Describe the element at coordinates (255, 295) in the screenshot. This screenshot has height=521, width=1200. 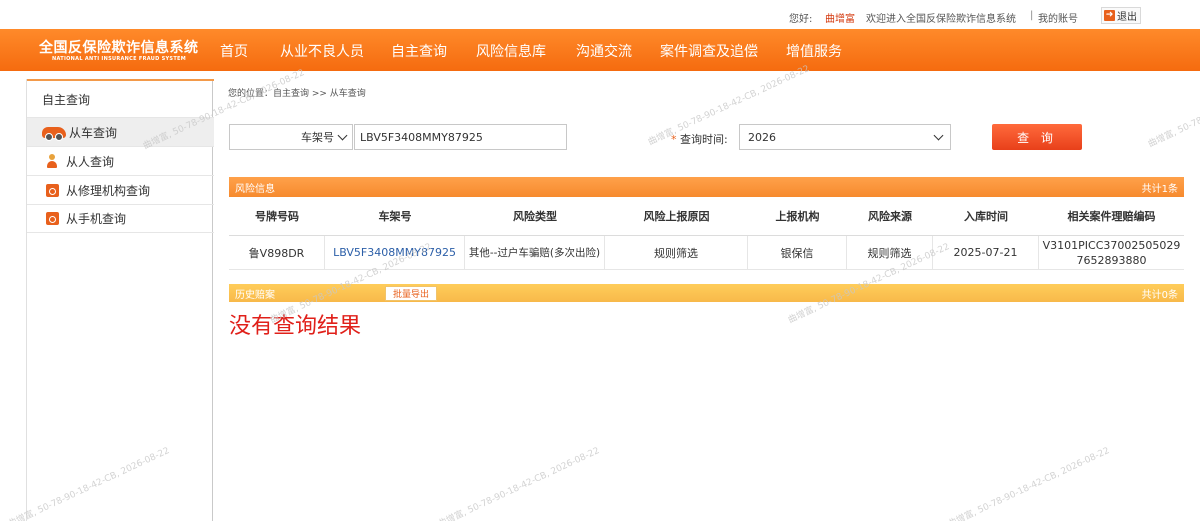
I see `history-claims-title: 历史赔案` at that location.